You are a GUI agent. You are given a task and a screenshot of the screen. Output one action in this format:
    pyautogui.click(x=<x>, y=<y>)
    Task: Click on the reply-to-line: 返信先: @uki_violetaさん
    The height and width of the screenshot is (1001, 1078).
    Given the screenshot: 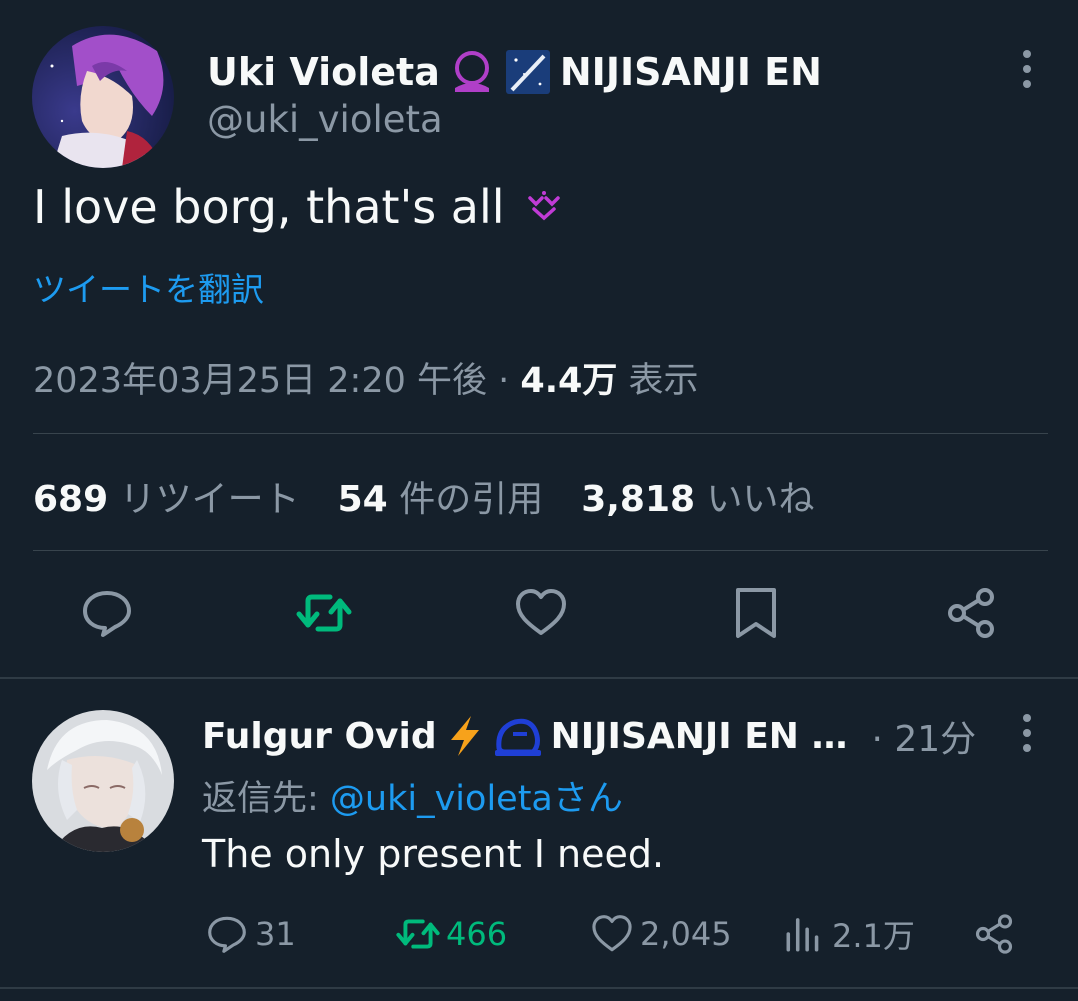 What is the action you would take?
    pyautogui.click(x=412, y=795)
    